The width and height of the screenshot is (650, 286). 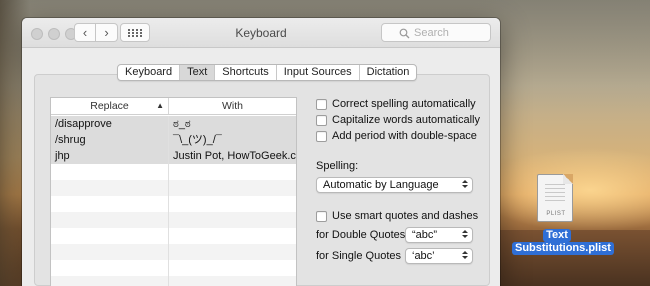 I want to click on show-all-button, so click(x=135, y=32).